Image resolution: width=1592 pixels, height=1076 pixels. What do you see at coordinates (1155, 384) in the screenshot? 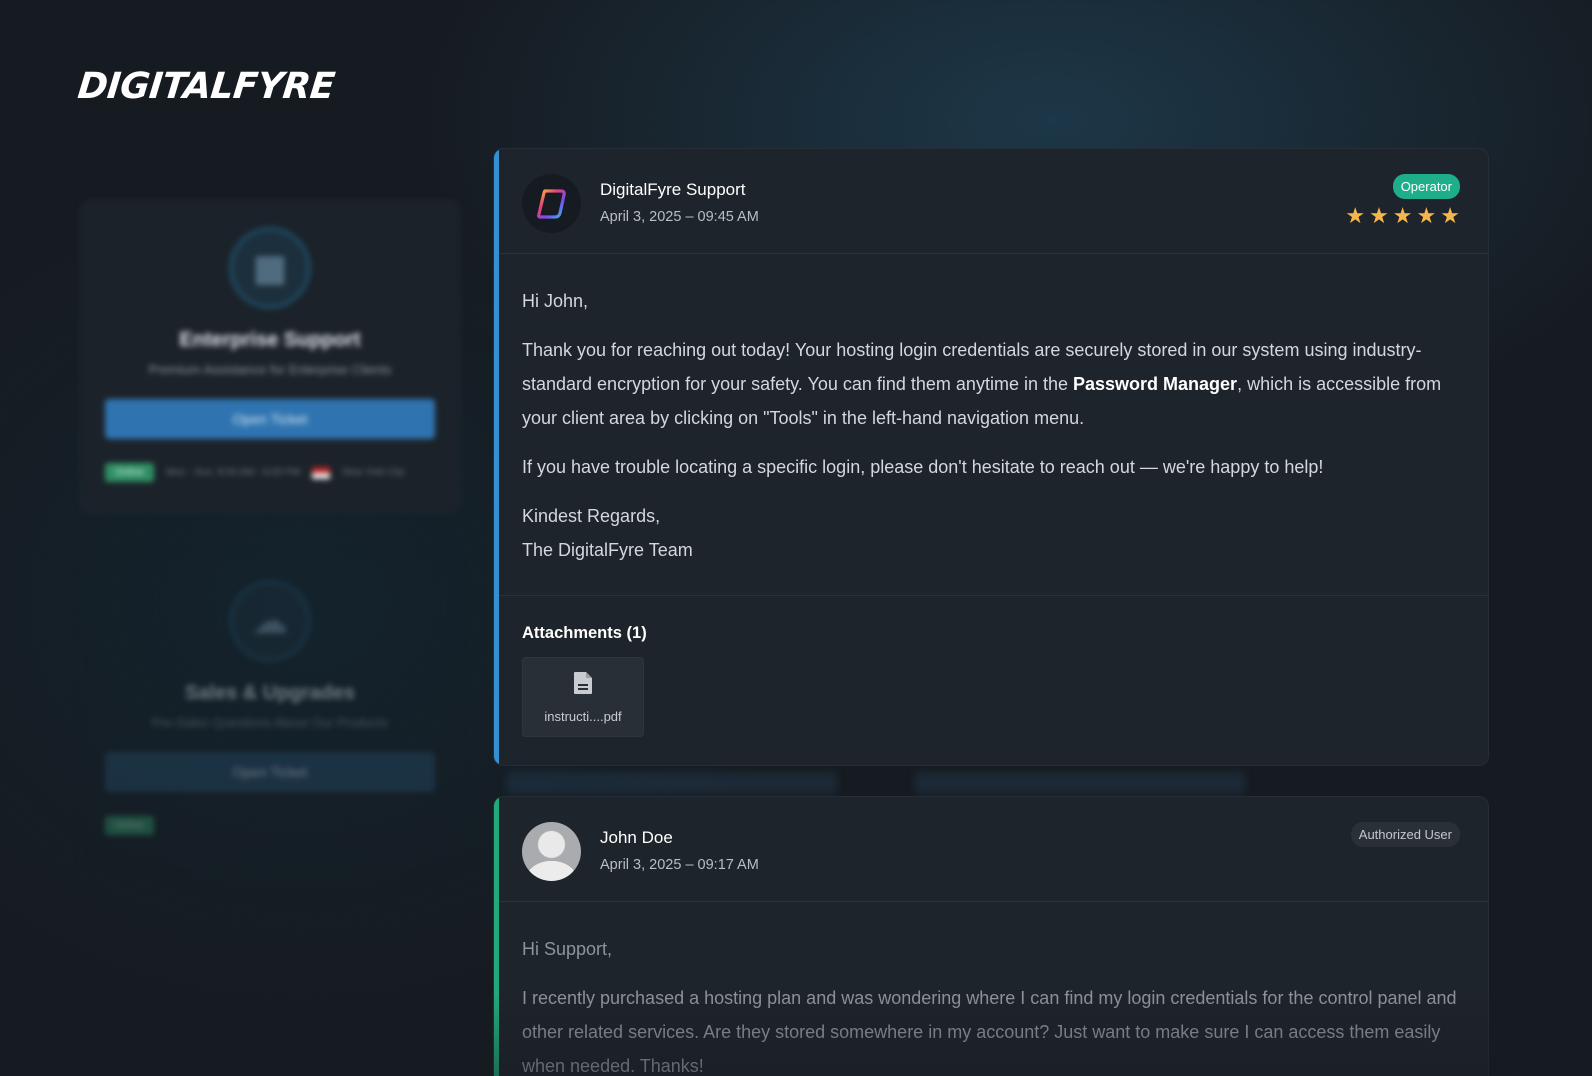
I see `password-manager-link: Password Manager` at bounding box center [1155, 384].